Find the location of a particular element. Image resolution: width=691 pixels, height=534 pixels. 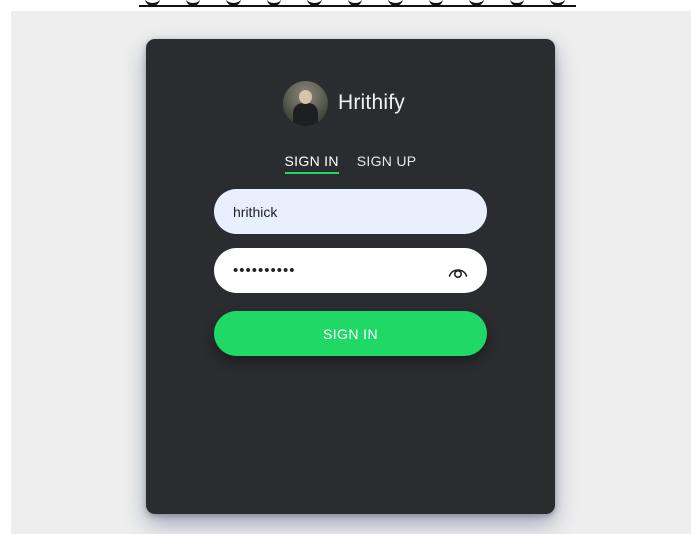

brand-header: Hrithify is located at coordinates (344, 103).